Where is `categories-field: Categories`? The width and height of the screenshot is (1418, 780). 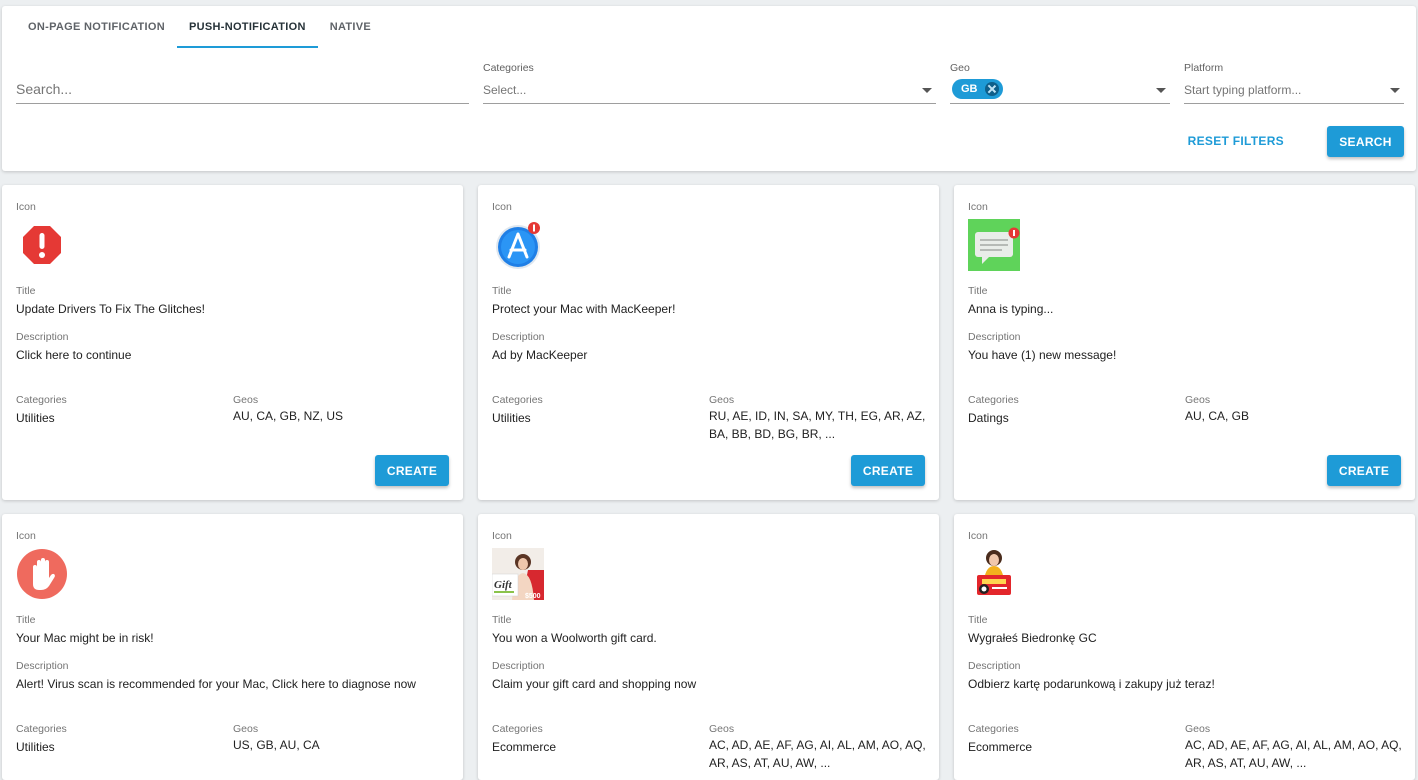
categories-field: Categories is located at coordinates (709, 79).